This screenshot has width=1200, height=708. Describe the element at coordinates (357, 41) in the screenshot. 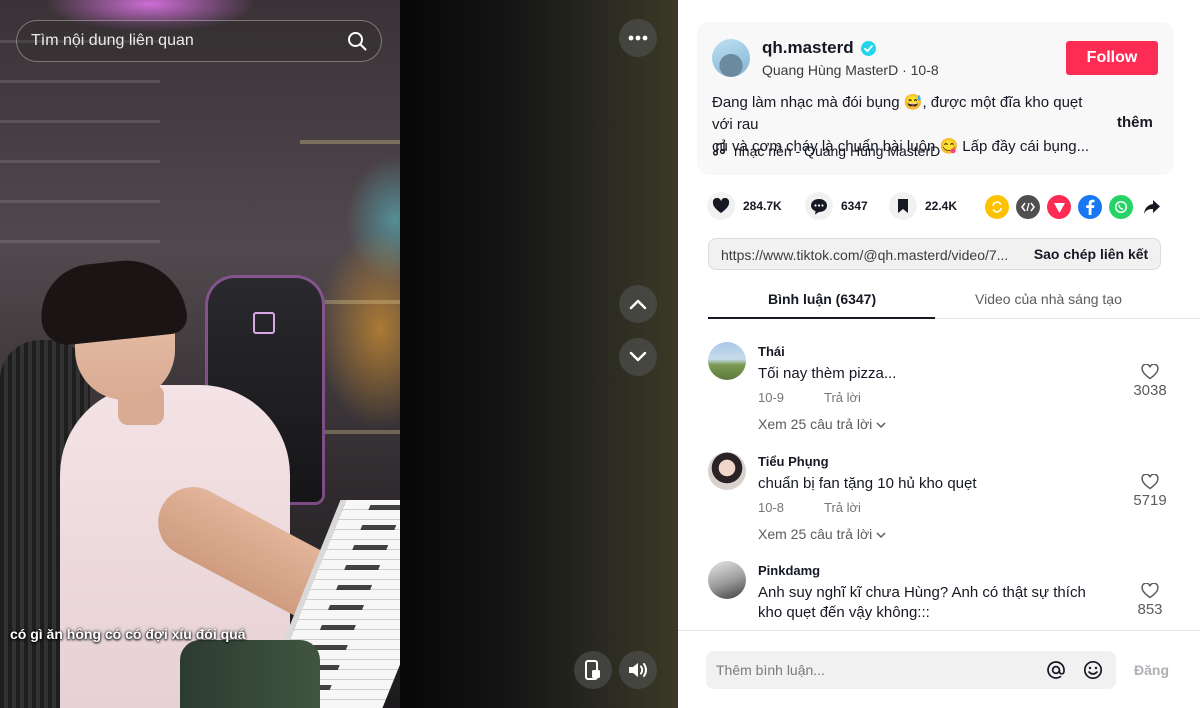

I see `search-icon` at that location.